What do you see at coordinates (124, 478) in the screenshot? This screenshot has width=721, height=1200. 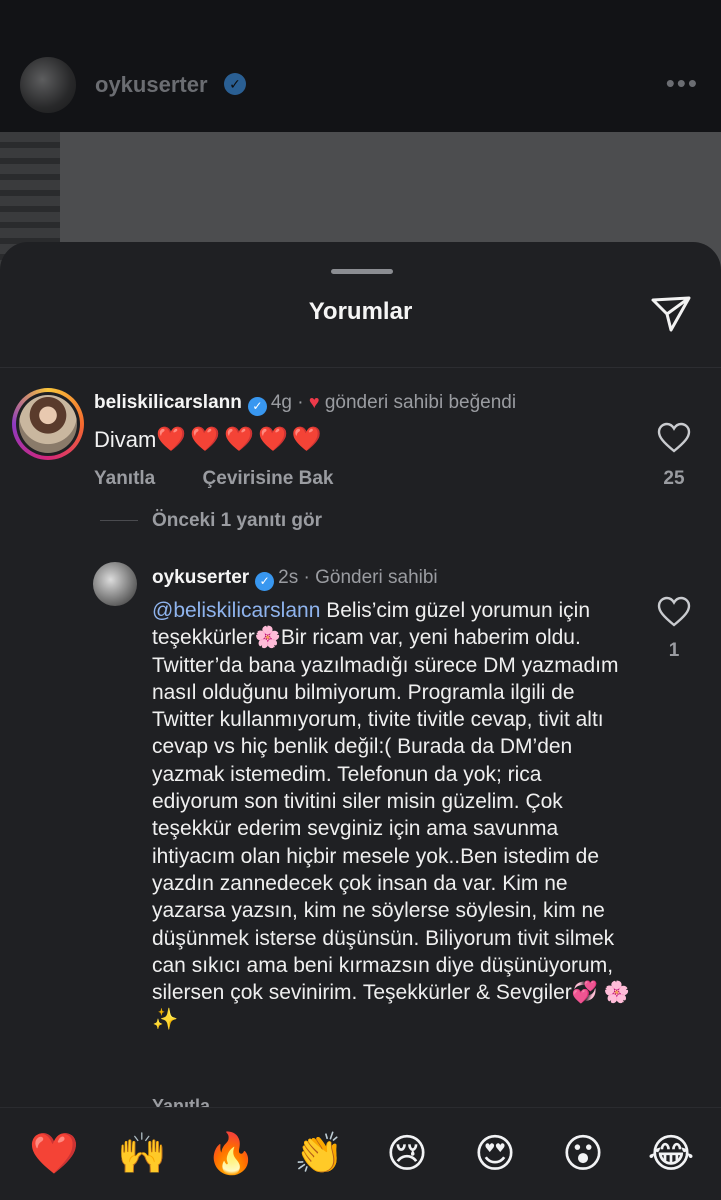 I see `reply-button: Yanıtla` at bounding box center [124, 478].